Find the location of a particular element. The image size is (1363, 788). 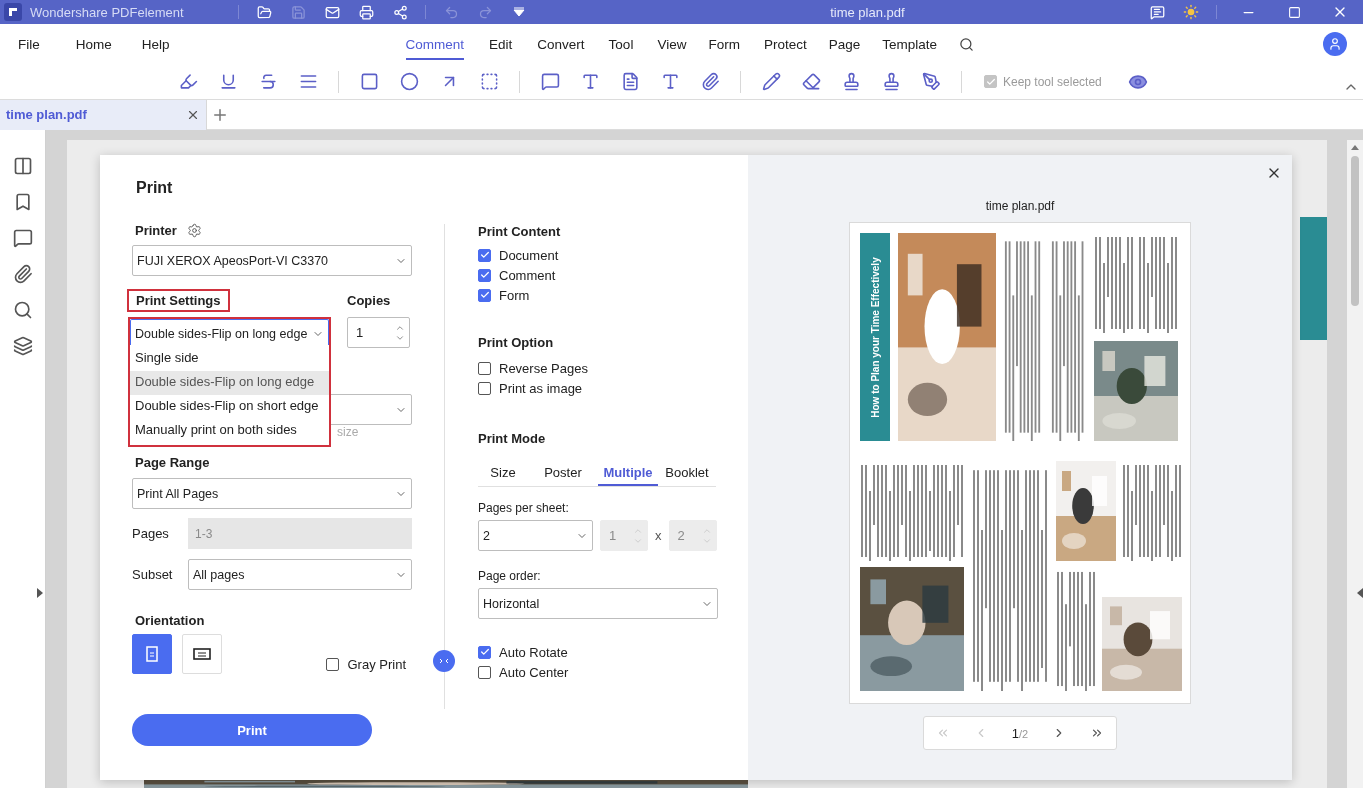

checkbox-label: Print as image is located at coordinates (541, 388).